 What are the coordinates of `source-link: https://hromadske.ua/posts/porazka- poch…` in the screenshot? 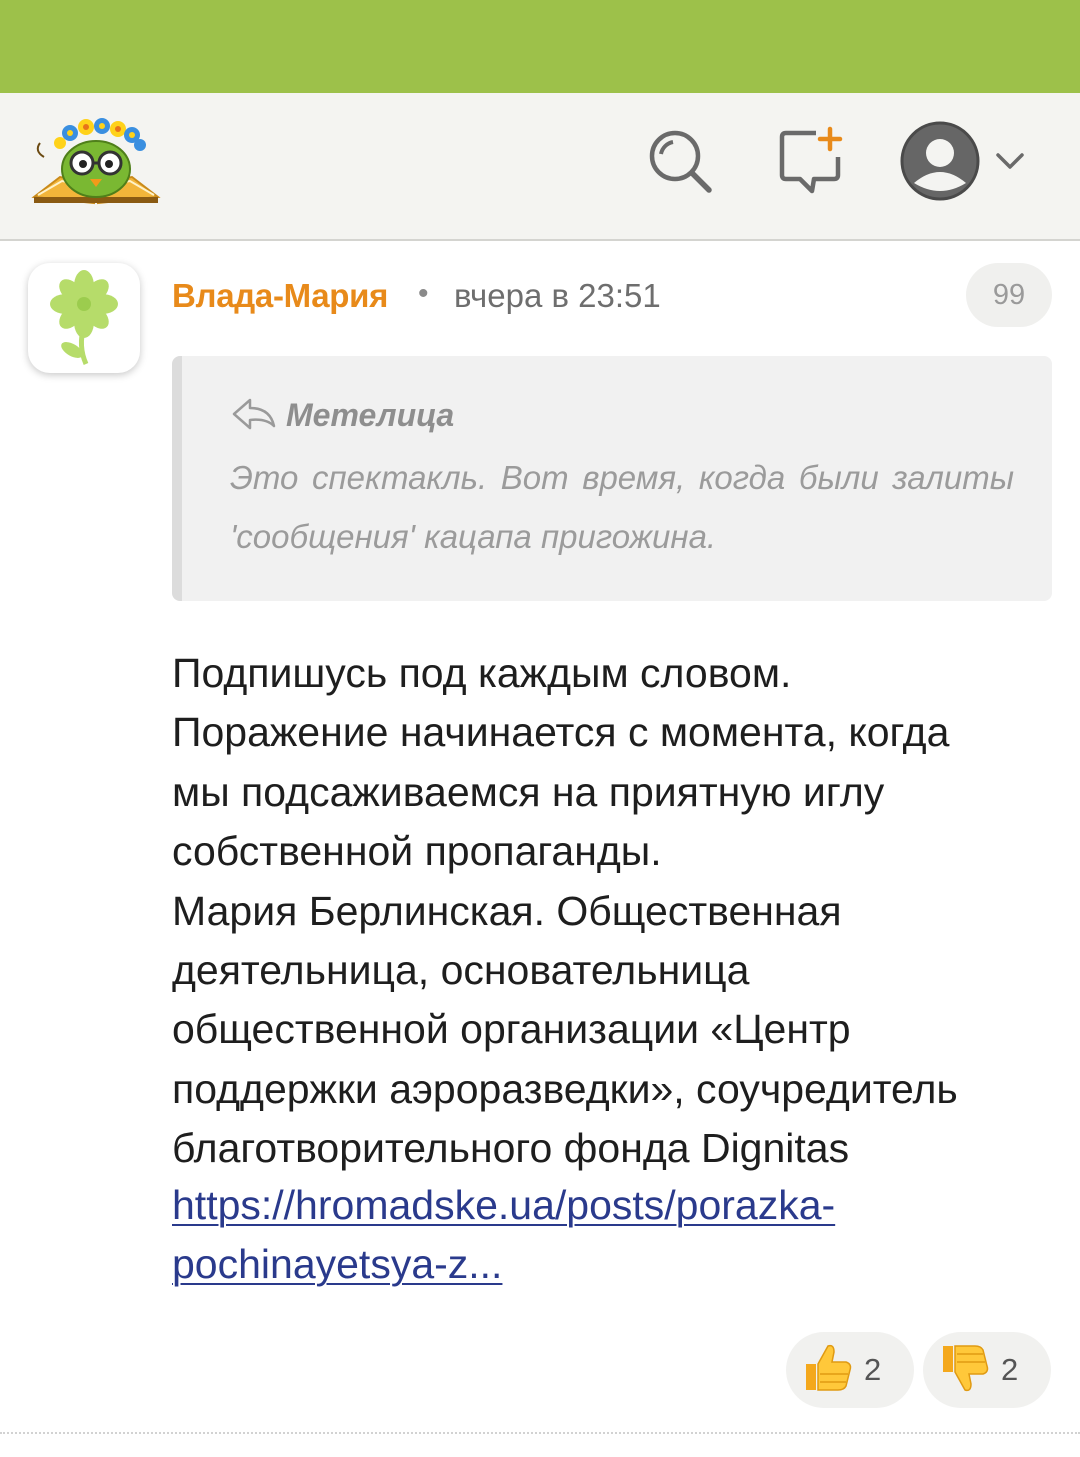 It's located at (503, 1235).